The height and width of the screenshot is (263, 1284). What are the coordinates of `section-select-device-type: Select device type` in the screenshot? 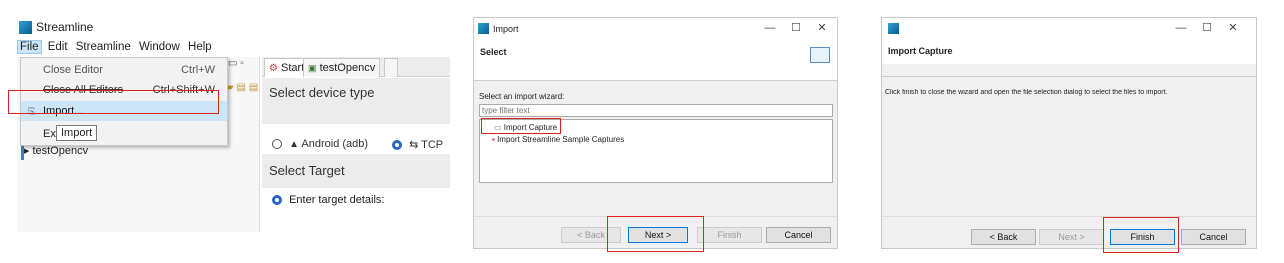 It's located at (356, 101).